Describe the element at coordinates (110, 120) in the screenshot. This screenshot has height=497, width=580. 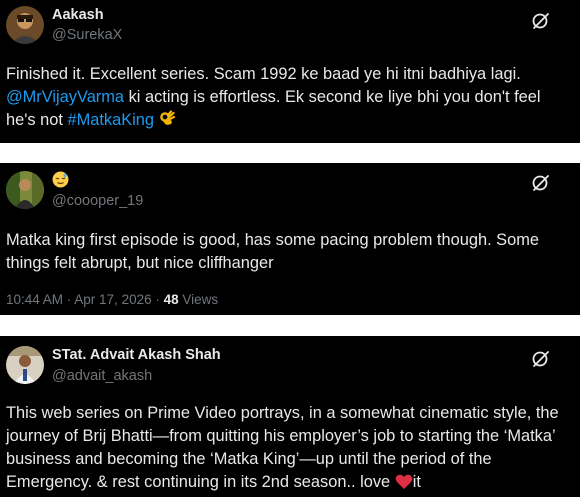
I see `hashtag-link: #MatkaKing` at that location.